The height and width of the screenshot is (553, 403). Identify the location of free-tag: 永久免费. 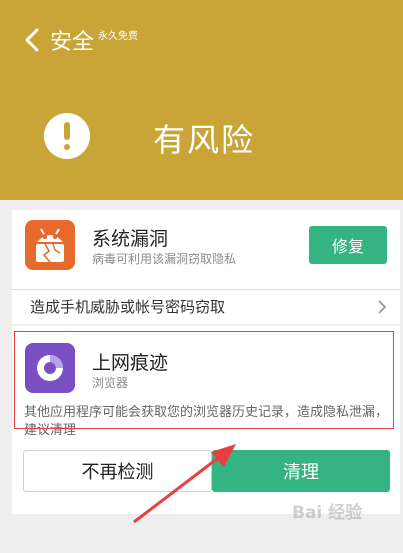
(118, 36).